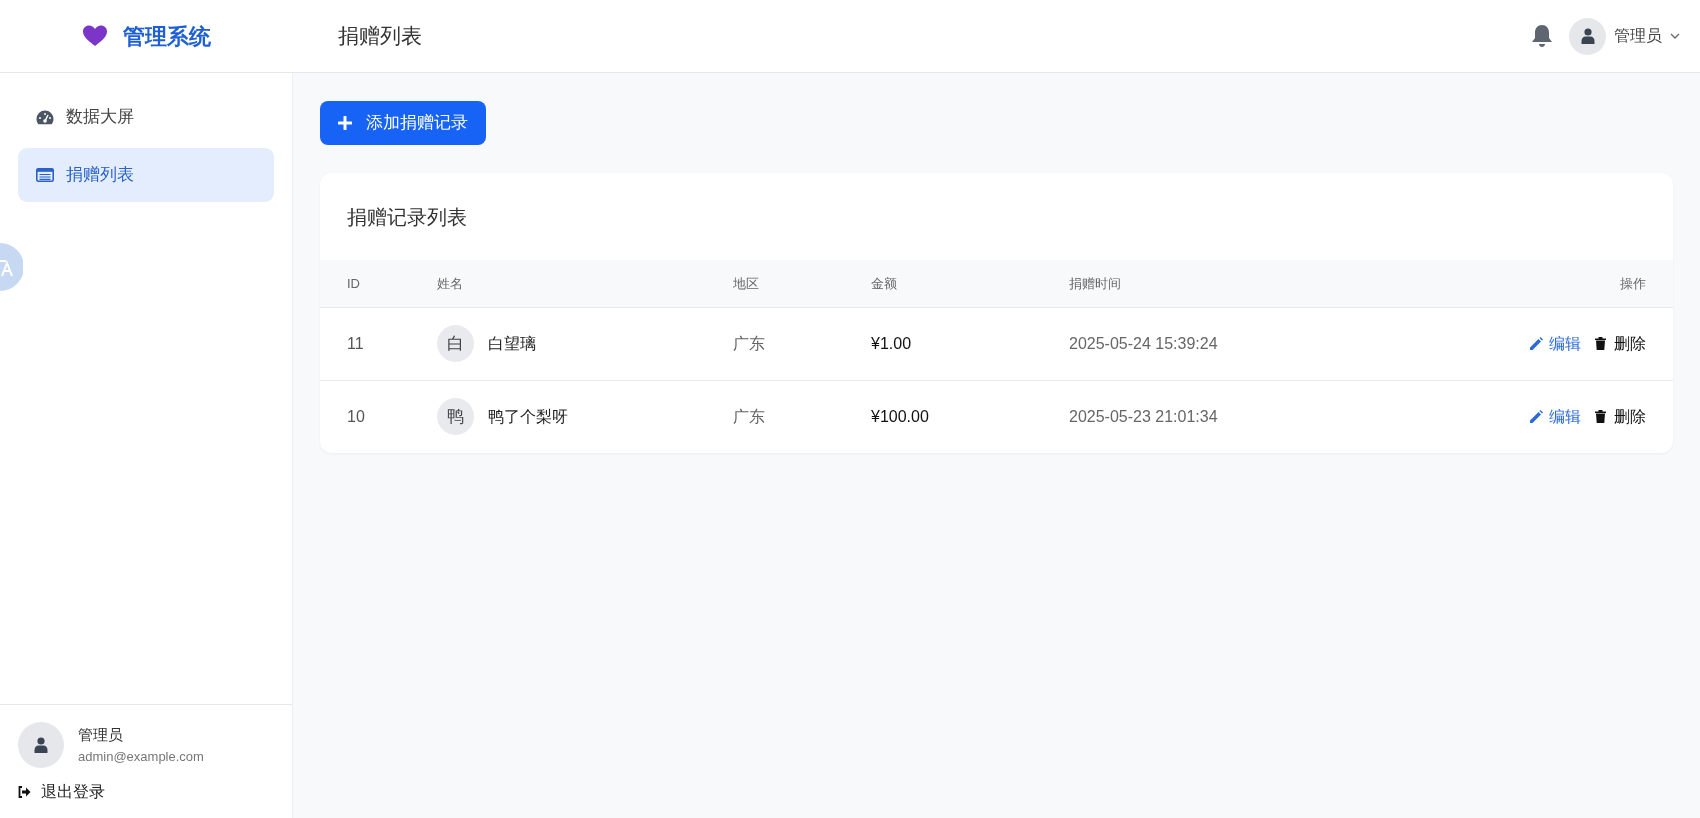 Image resolution: width=1700 pixels, height=818 pixels. I want to click on column-header: 姓名, so click(585, 283).